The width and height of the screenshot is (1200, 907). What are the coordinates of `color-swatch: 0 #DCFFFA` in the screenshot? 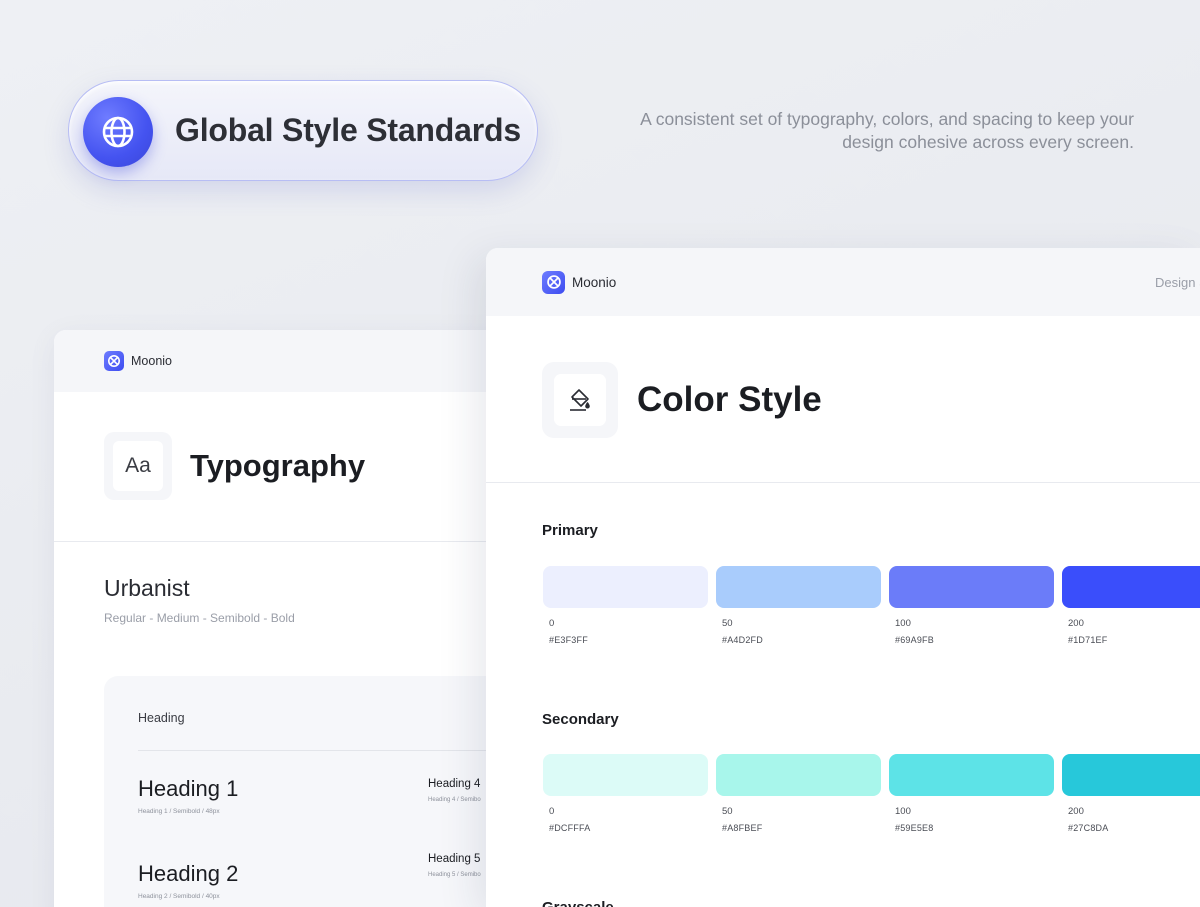 It's located at (625, 793).